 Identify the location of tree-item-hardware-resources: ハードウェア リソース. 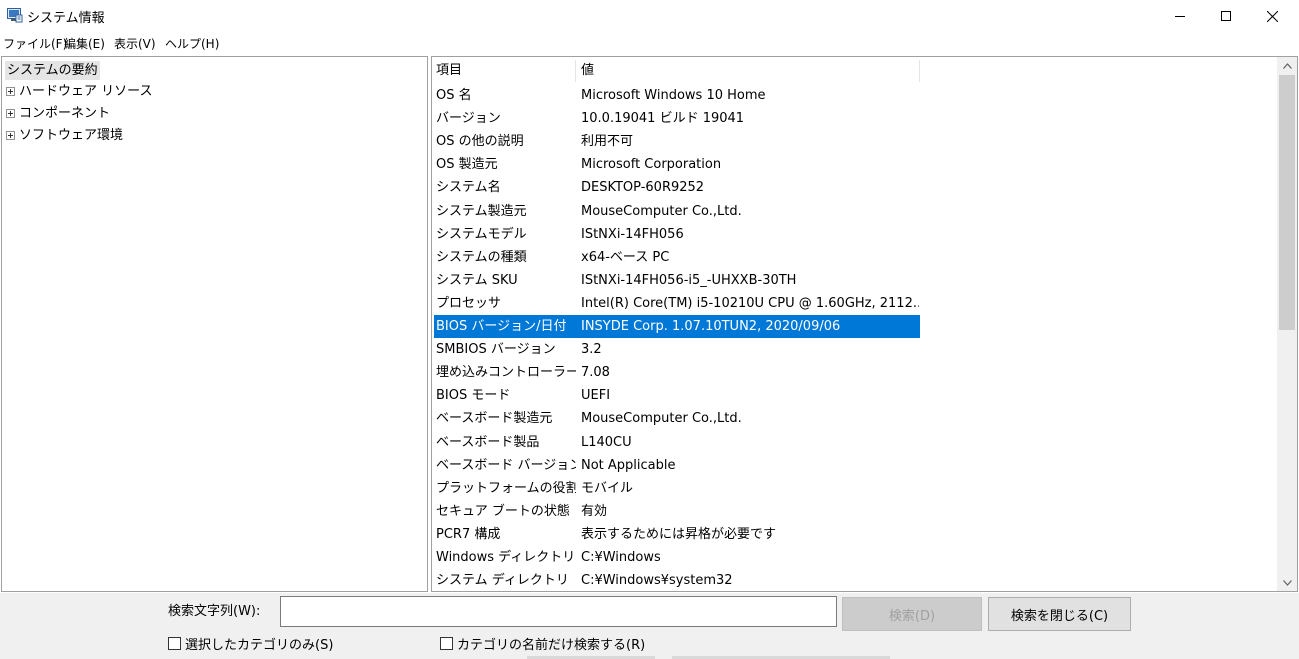
(79, 91).